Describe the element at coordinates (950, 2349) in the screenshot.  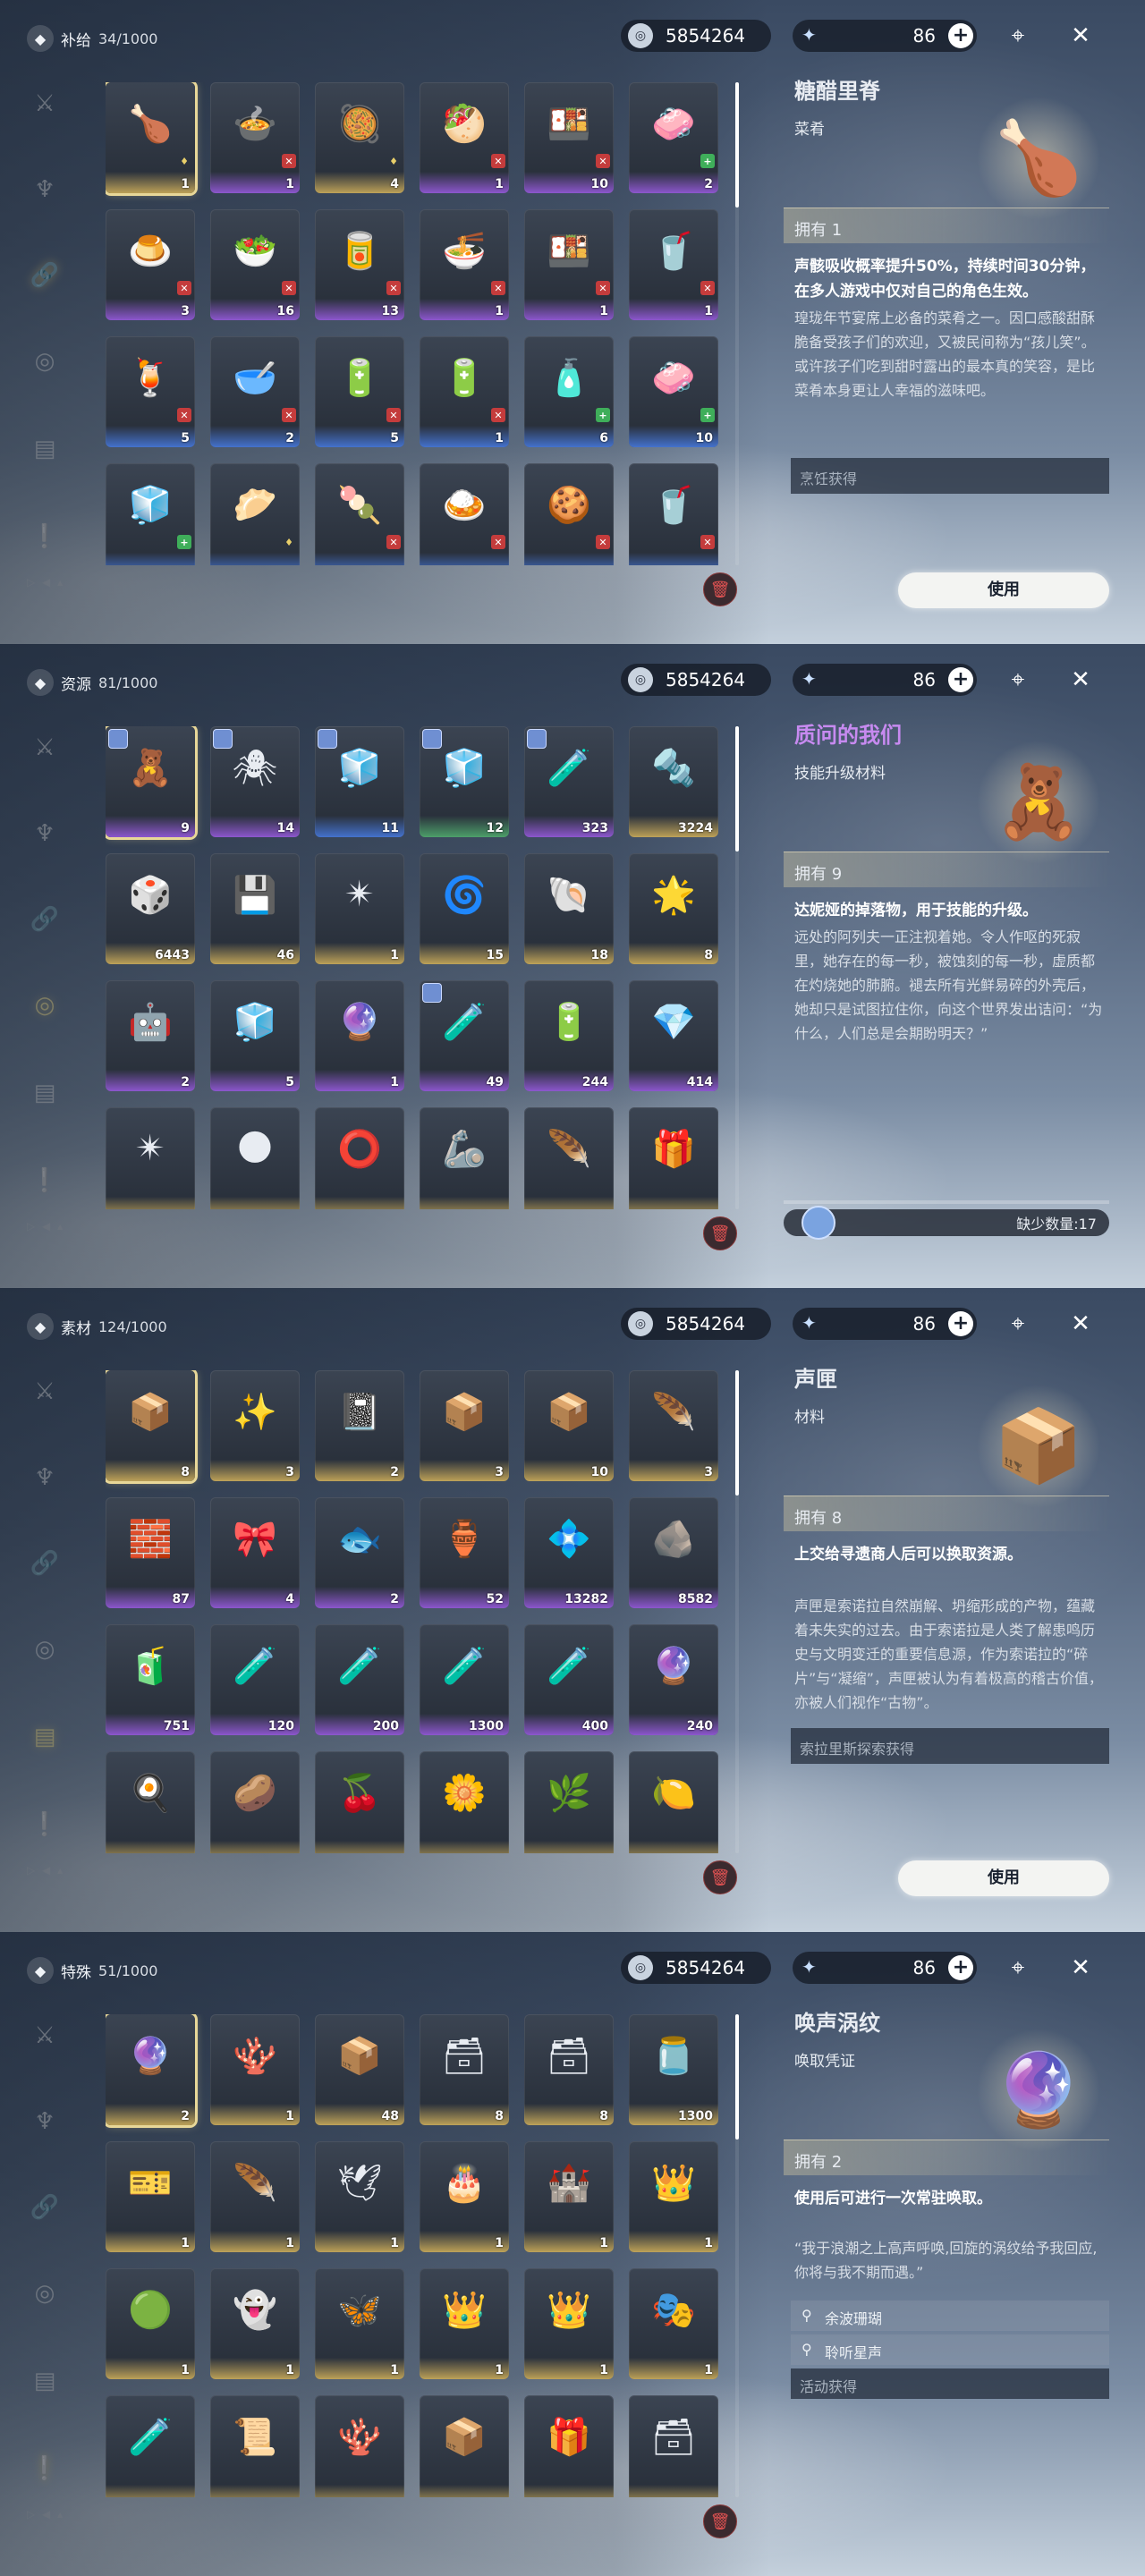
I see `source-location: ⚲ 聆听星声` at that location.